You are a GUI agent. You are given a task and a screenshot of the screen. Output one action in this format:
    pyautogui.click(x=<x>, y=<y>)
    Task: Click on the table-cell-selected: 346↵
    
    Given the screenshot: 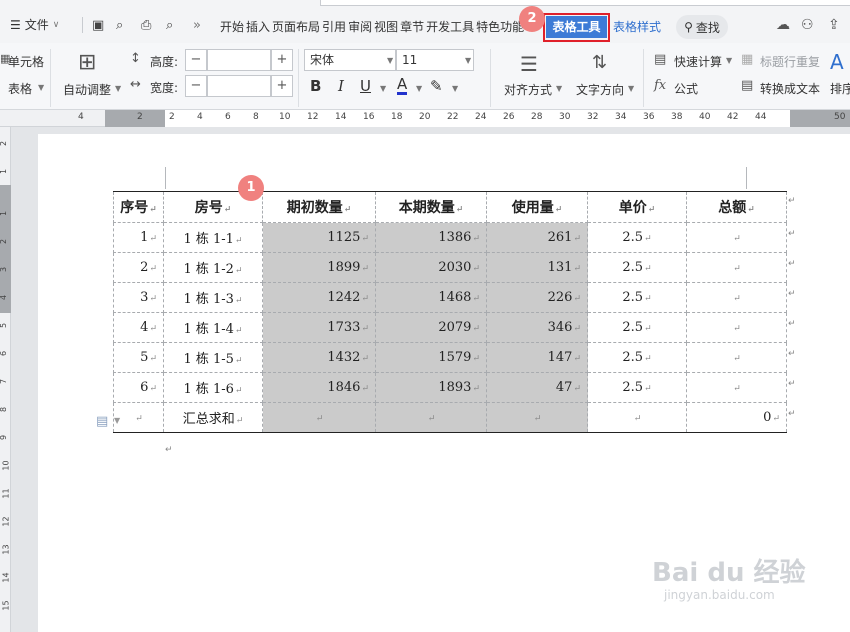 What is the action you would take?
    pyautogui.click(x=537, y=327)
    